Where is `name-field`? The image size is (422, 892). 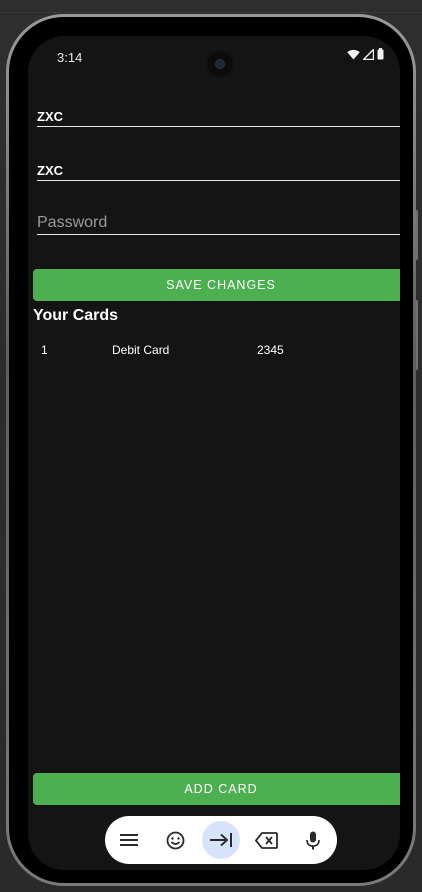 name-field is located at coordinates (218, 114).